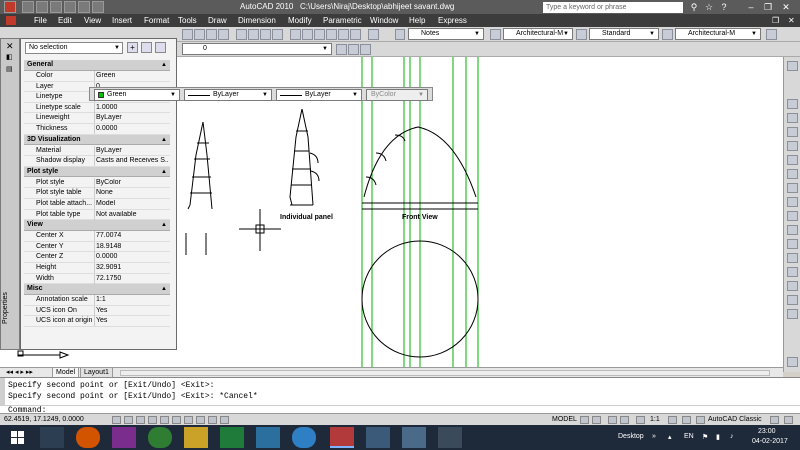  Describe the element at coordinates (792, 188) in the screenshot. I see `rotate-icon` at that location.